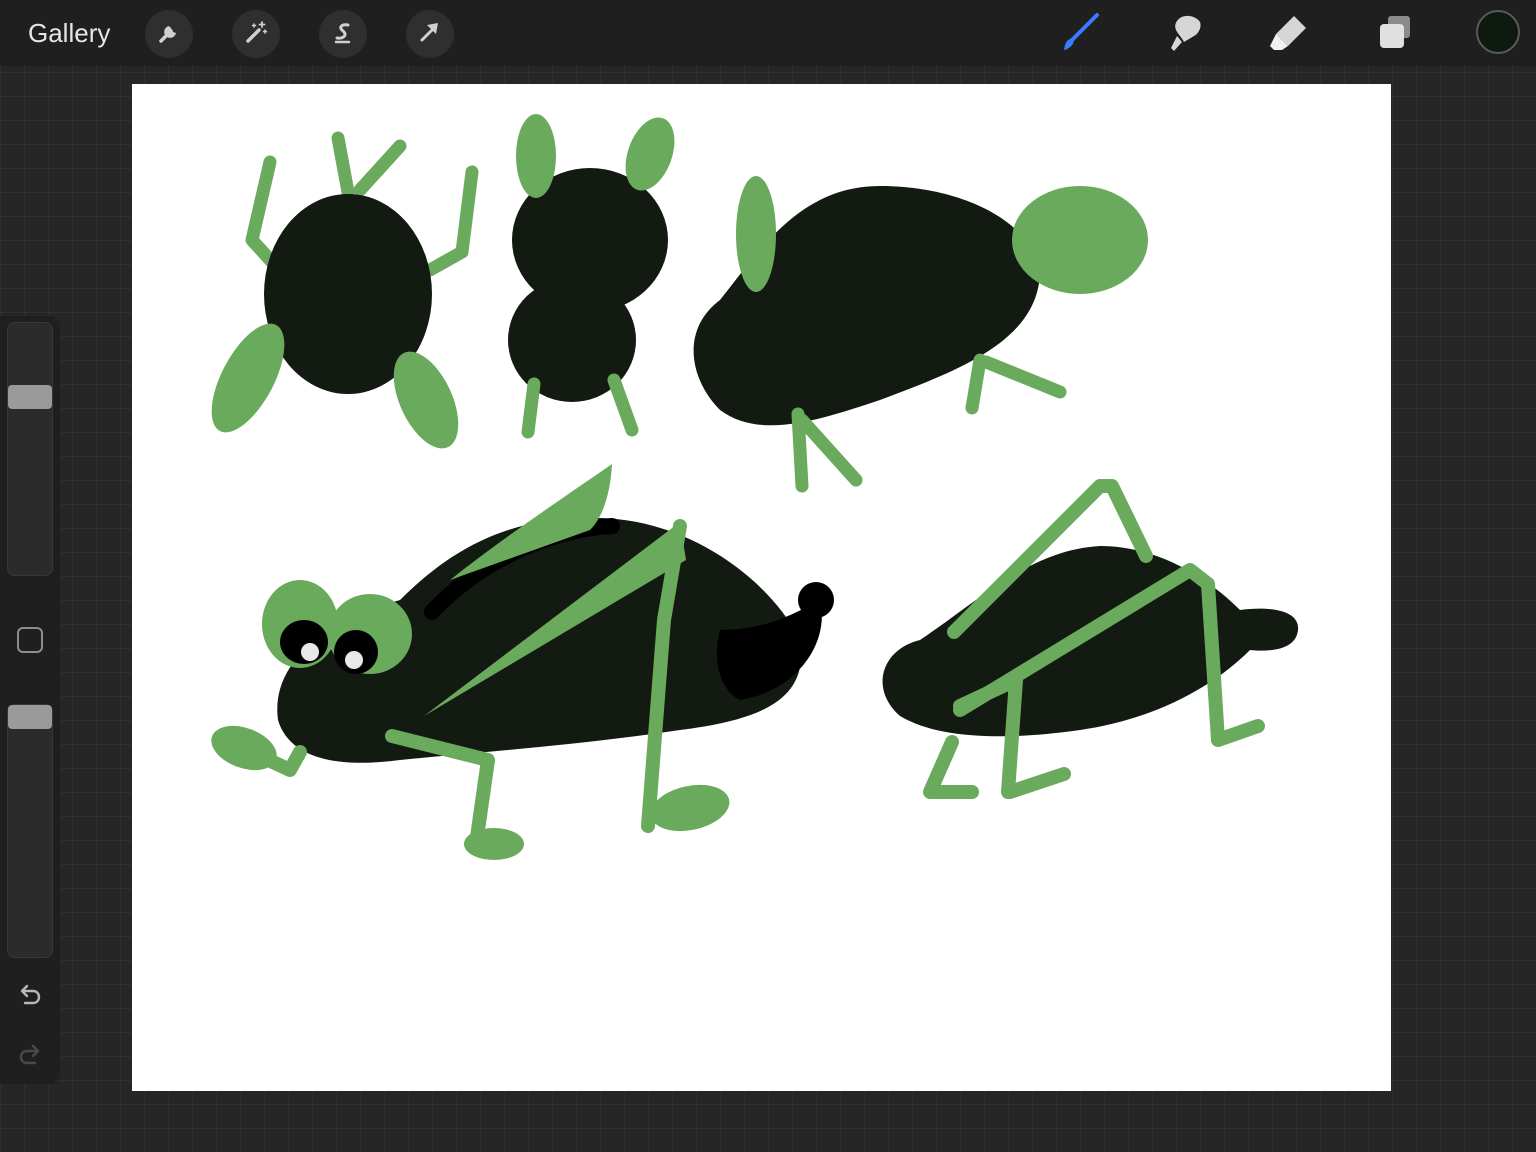  Describe the element at coordinates (69, 33) in the screenshot. I see `gallery-button: Gallery` at that location.